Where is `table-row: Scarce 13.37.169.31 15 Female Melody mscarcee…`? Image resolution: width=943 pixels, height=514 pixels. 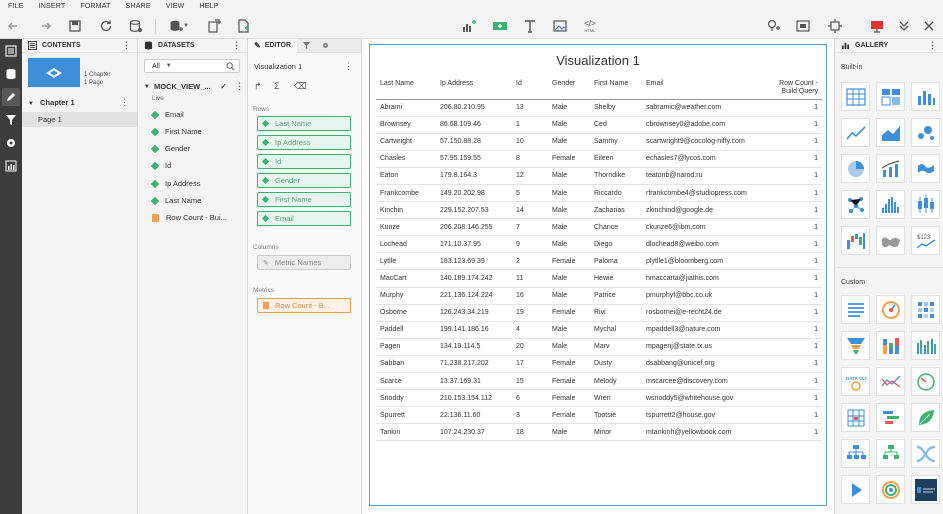
table-row: Scarce 13.37.169.31 15 Female Melody mscarcee… is located at coordinates (599, 381).